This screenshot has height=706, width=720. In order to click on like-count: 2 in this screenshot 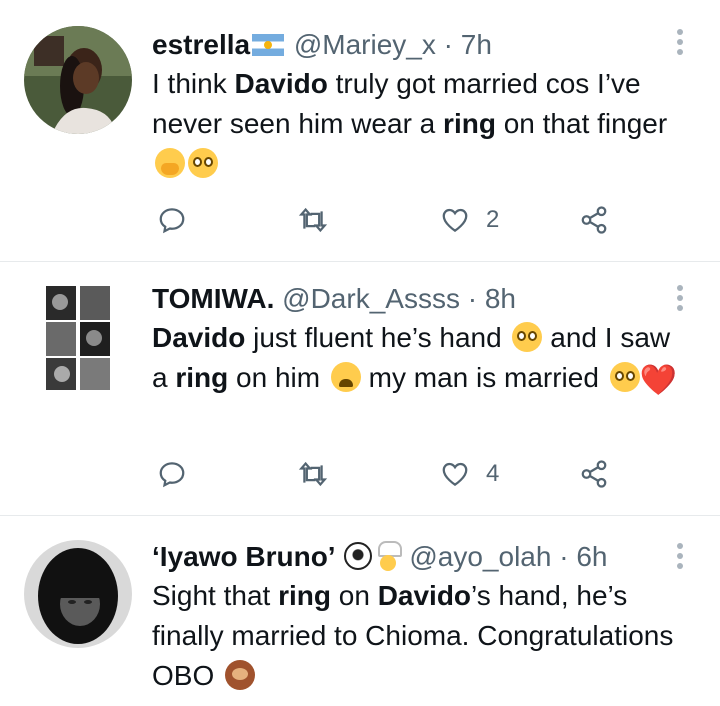, I will do `click(493, 219)`.